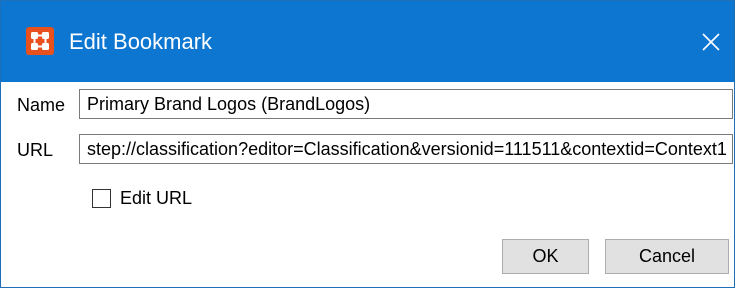  I want to click on edit-url-checkbox, so click(101, 198).